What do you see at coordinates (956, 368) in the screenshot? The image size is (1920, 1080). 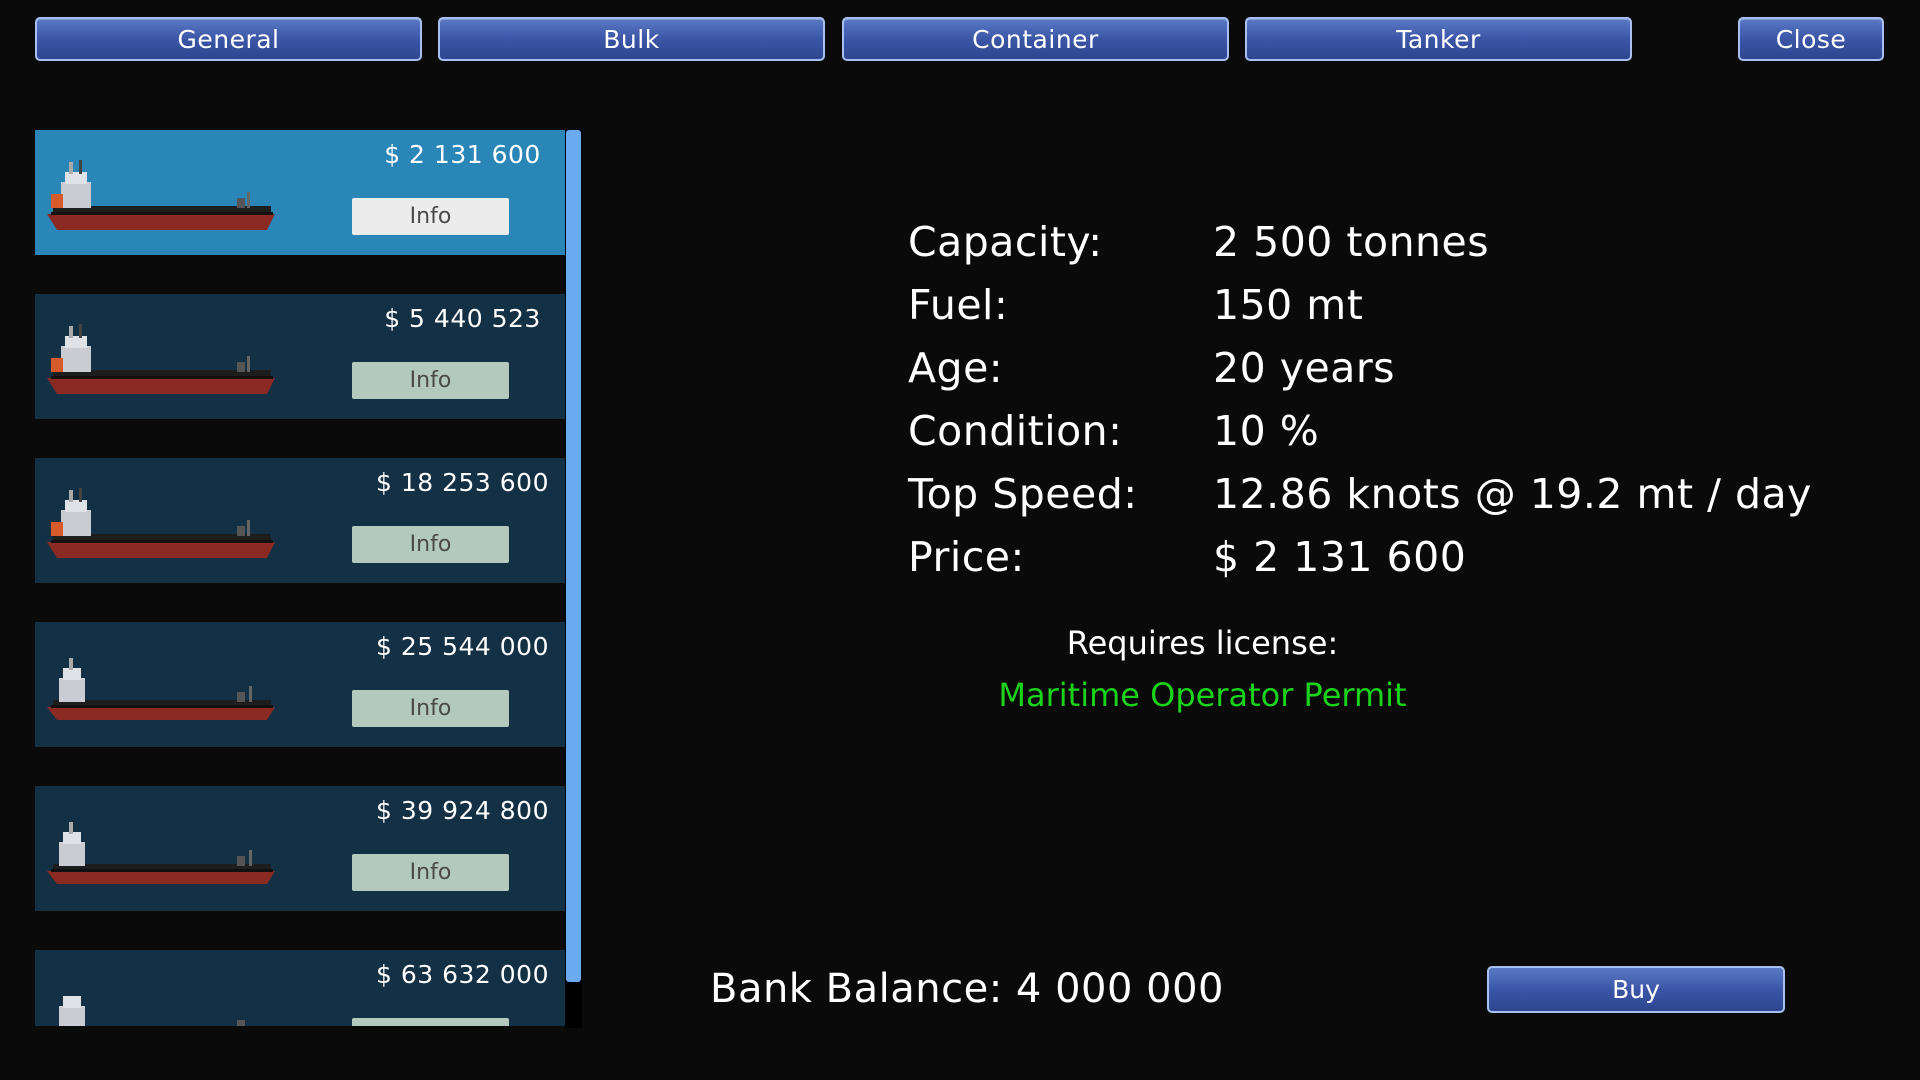 I see `age-label: Age:` at bounding box center [956, 368].